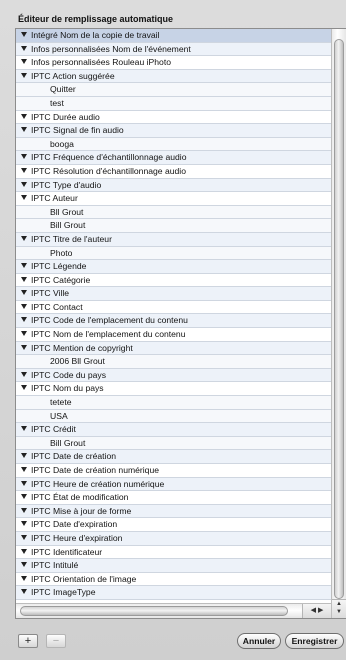 This screenshot has height=660, width=346. What do you see at coordinates (173, 580) in the screenshot?
I see `metadata-field-row: IPTC Orientation de l'image` at bounding box center [173, 580].